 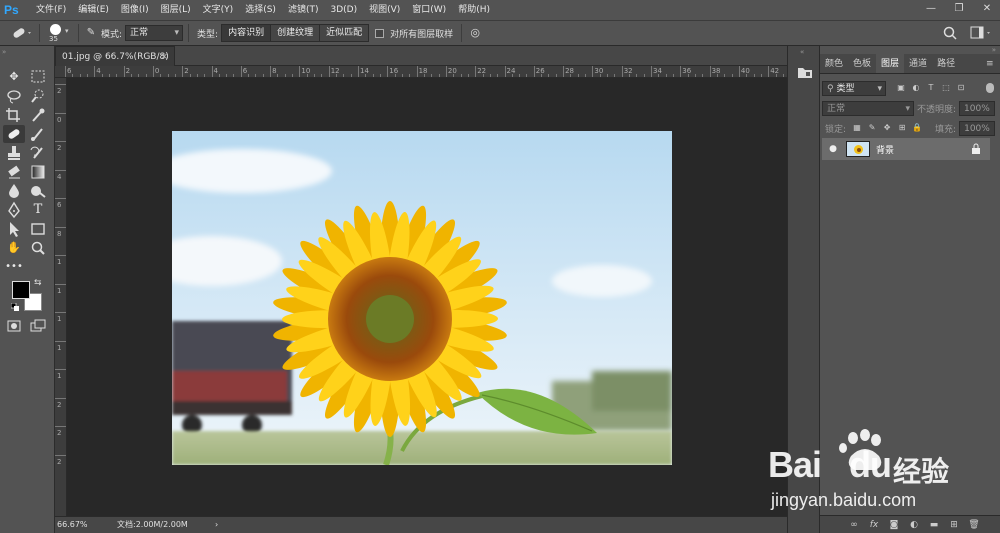 I want to click on move-tool-icon: ✥, so click(x=14, y=77).